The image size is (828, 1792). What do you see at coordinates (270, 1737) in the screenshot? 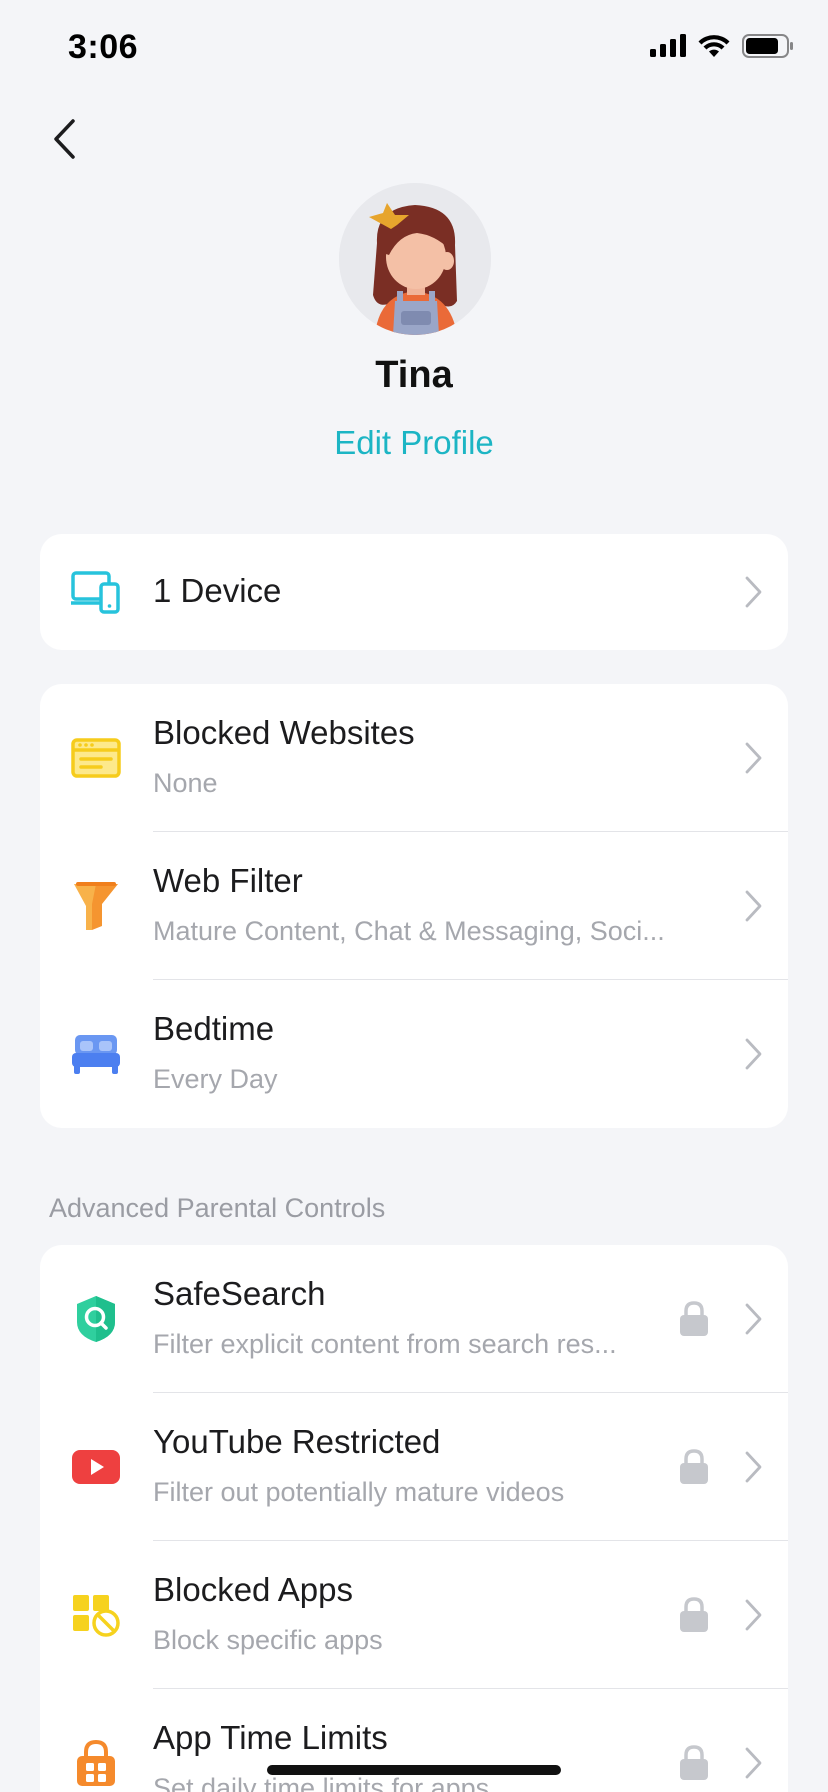
I see `row-title: App Time Limits` at bounding box center [270, 1737].